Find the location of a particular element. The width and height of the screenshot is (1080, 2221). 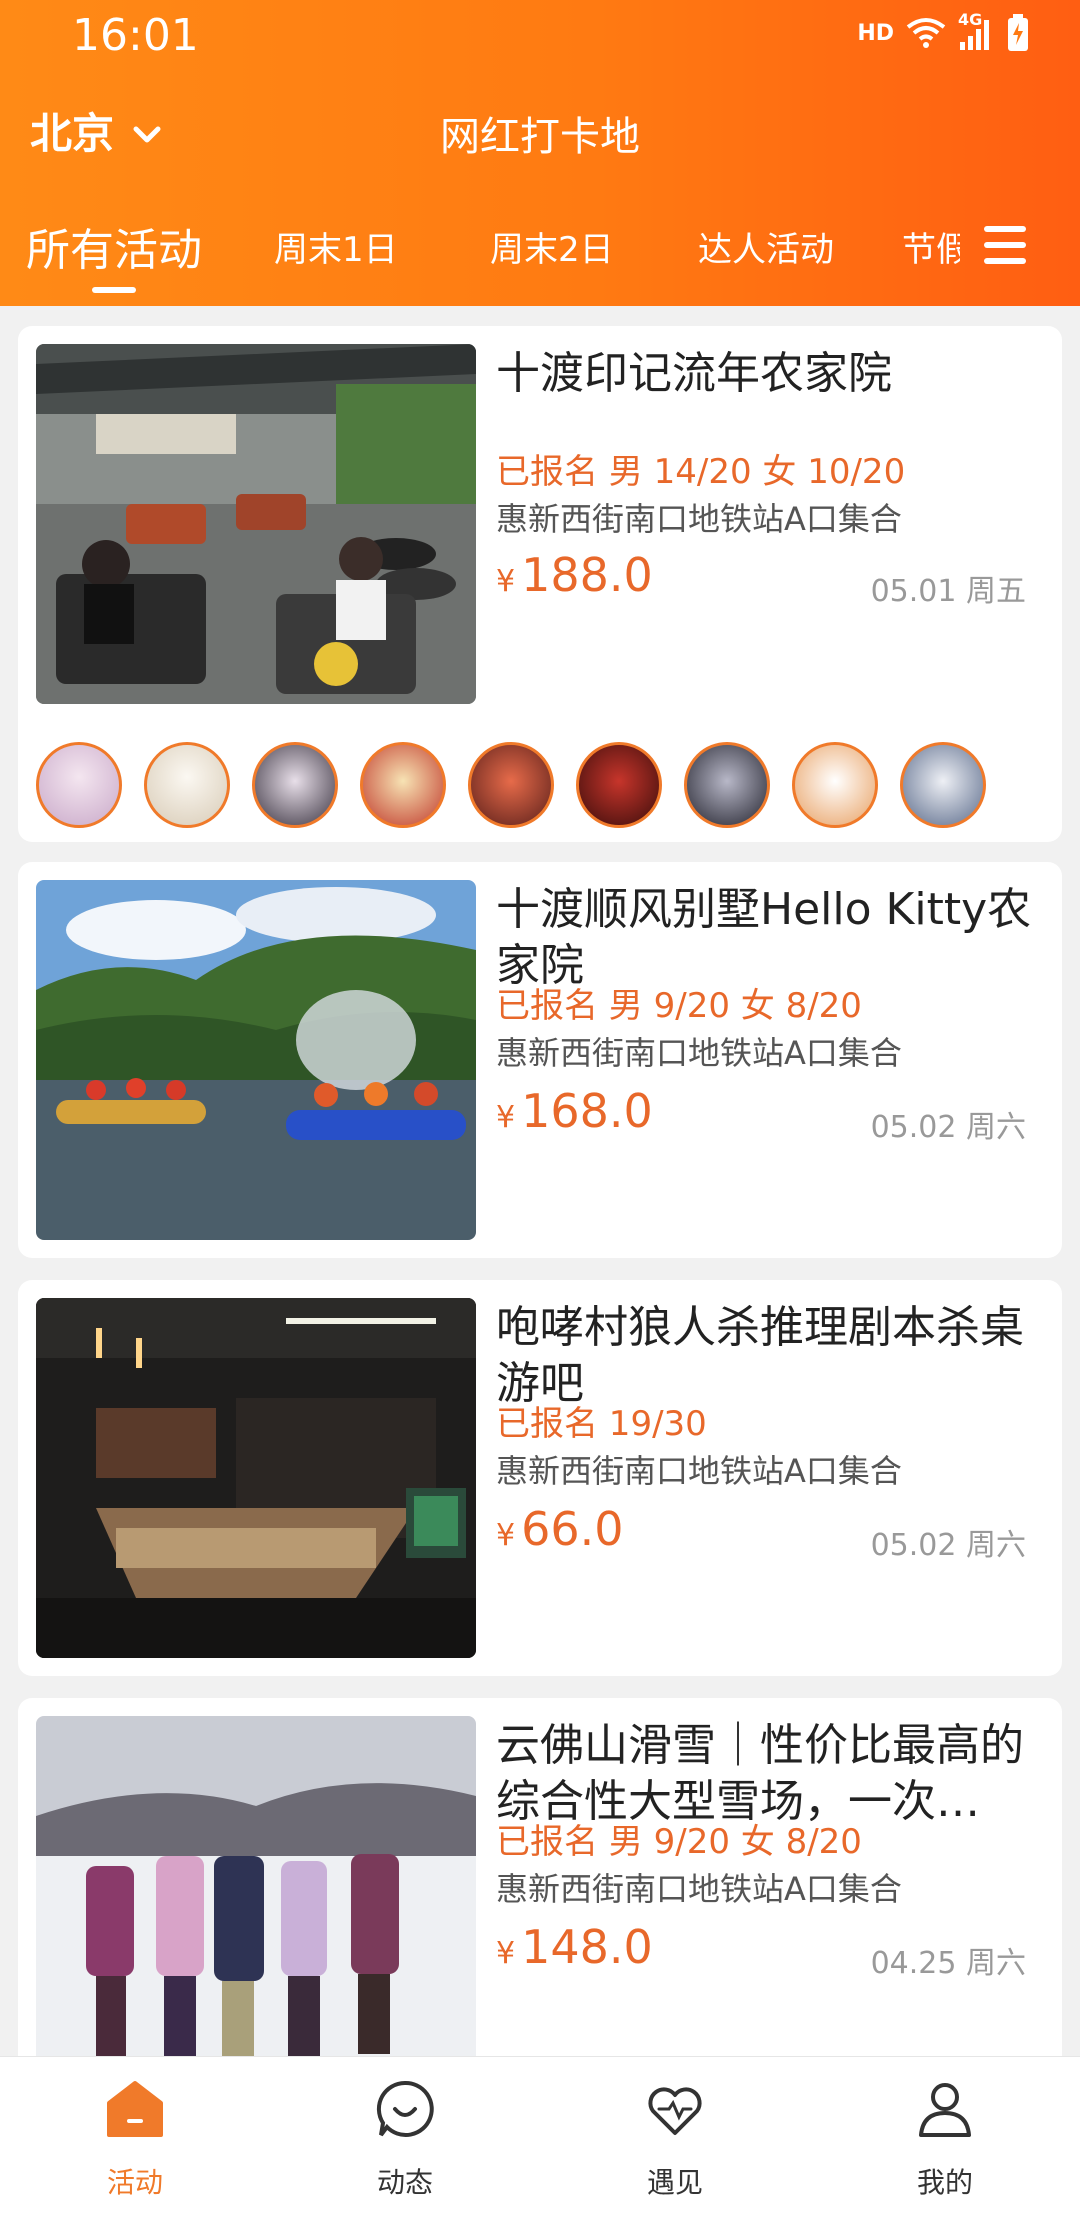

tab-weekend-2day: 周末2日 is located at coordinates (552, 246).